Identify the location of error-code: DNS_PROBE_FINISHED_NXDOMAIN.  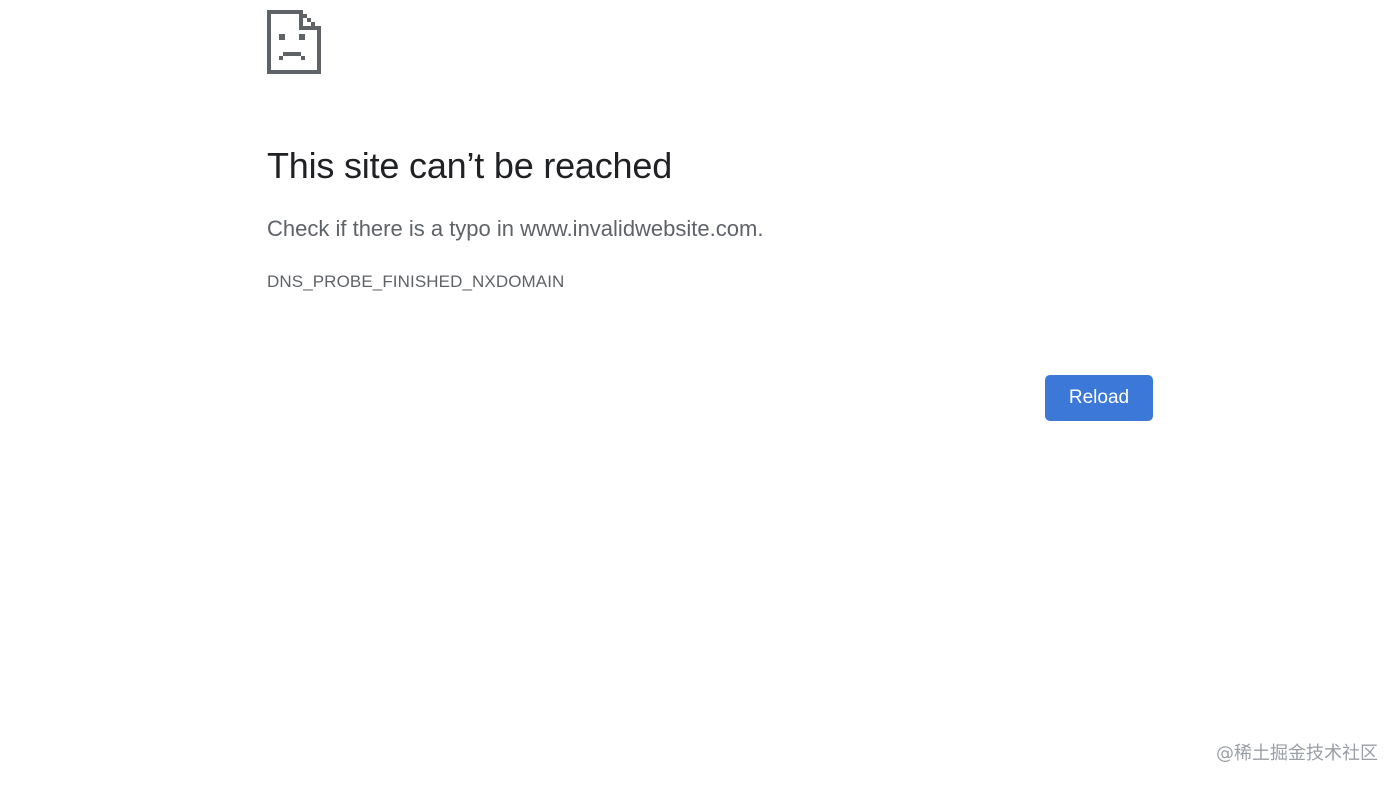
(416, 281).